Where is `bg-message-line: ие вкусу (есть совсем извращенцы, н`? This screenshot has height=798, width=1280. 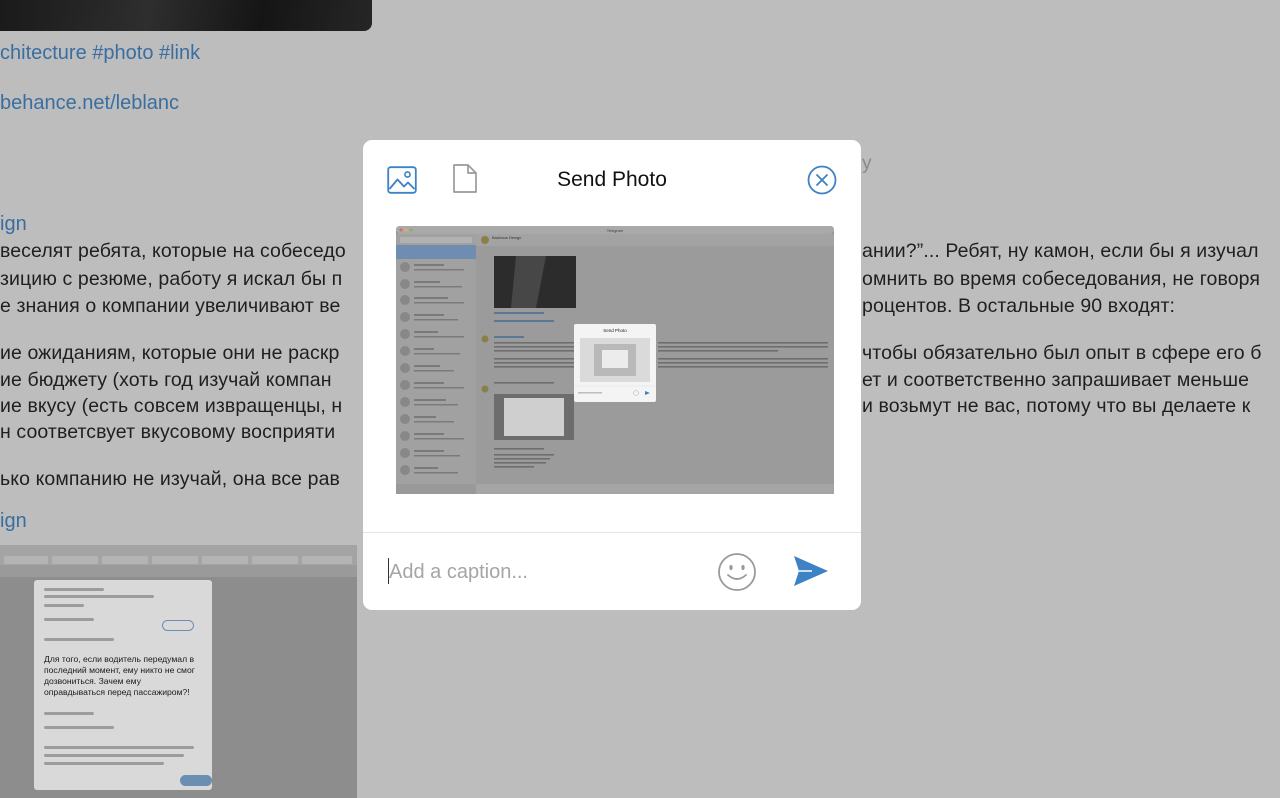 bg-message-line: ие вкусу (есть совсем извращенцы, н is located at coordinates (171, 406).